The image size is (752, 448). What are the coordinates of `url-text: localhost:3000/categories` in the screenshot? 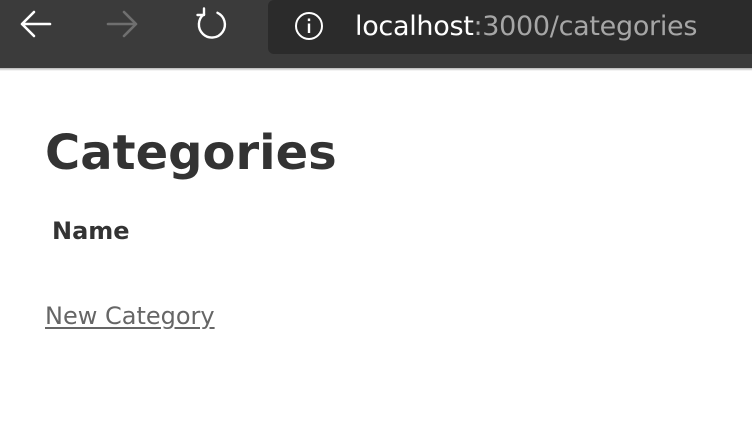 It's located at (526, 27).